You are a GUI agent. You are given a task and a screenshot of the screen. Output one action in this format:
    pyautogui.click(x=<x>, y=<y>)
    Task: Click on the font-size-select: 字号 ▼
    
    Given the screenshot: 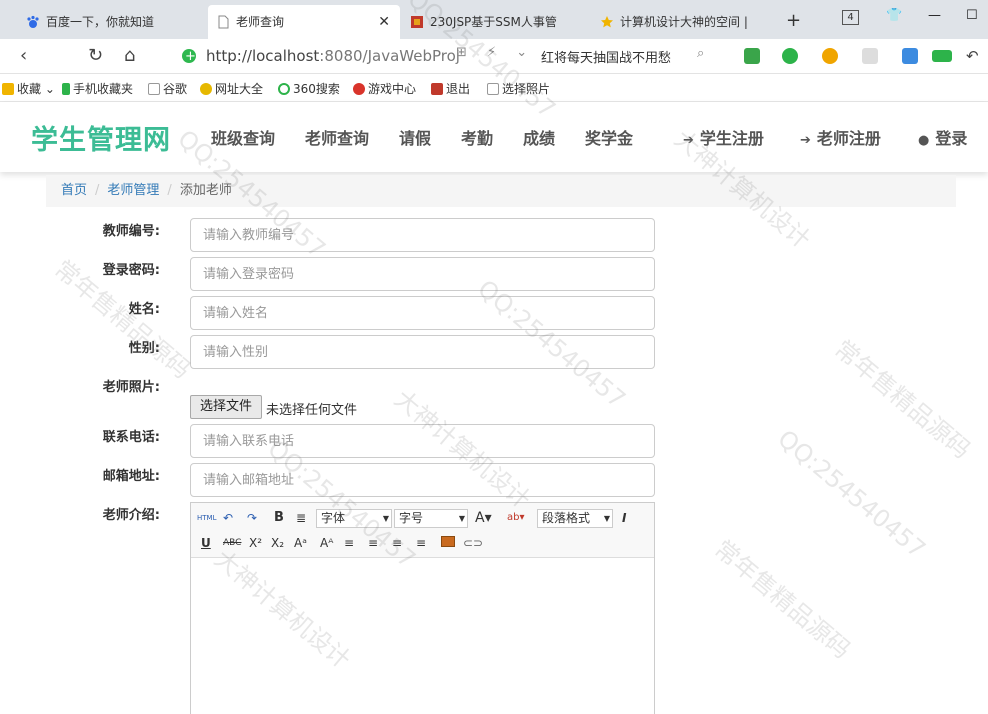 What is the action you would take?
    pyautogui.click(x=431, y=518)
    